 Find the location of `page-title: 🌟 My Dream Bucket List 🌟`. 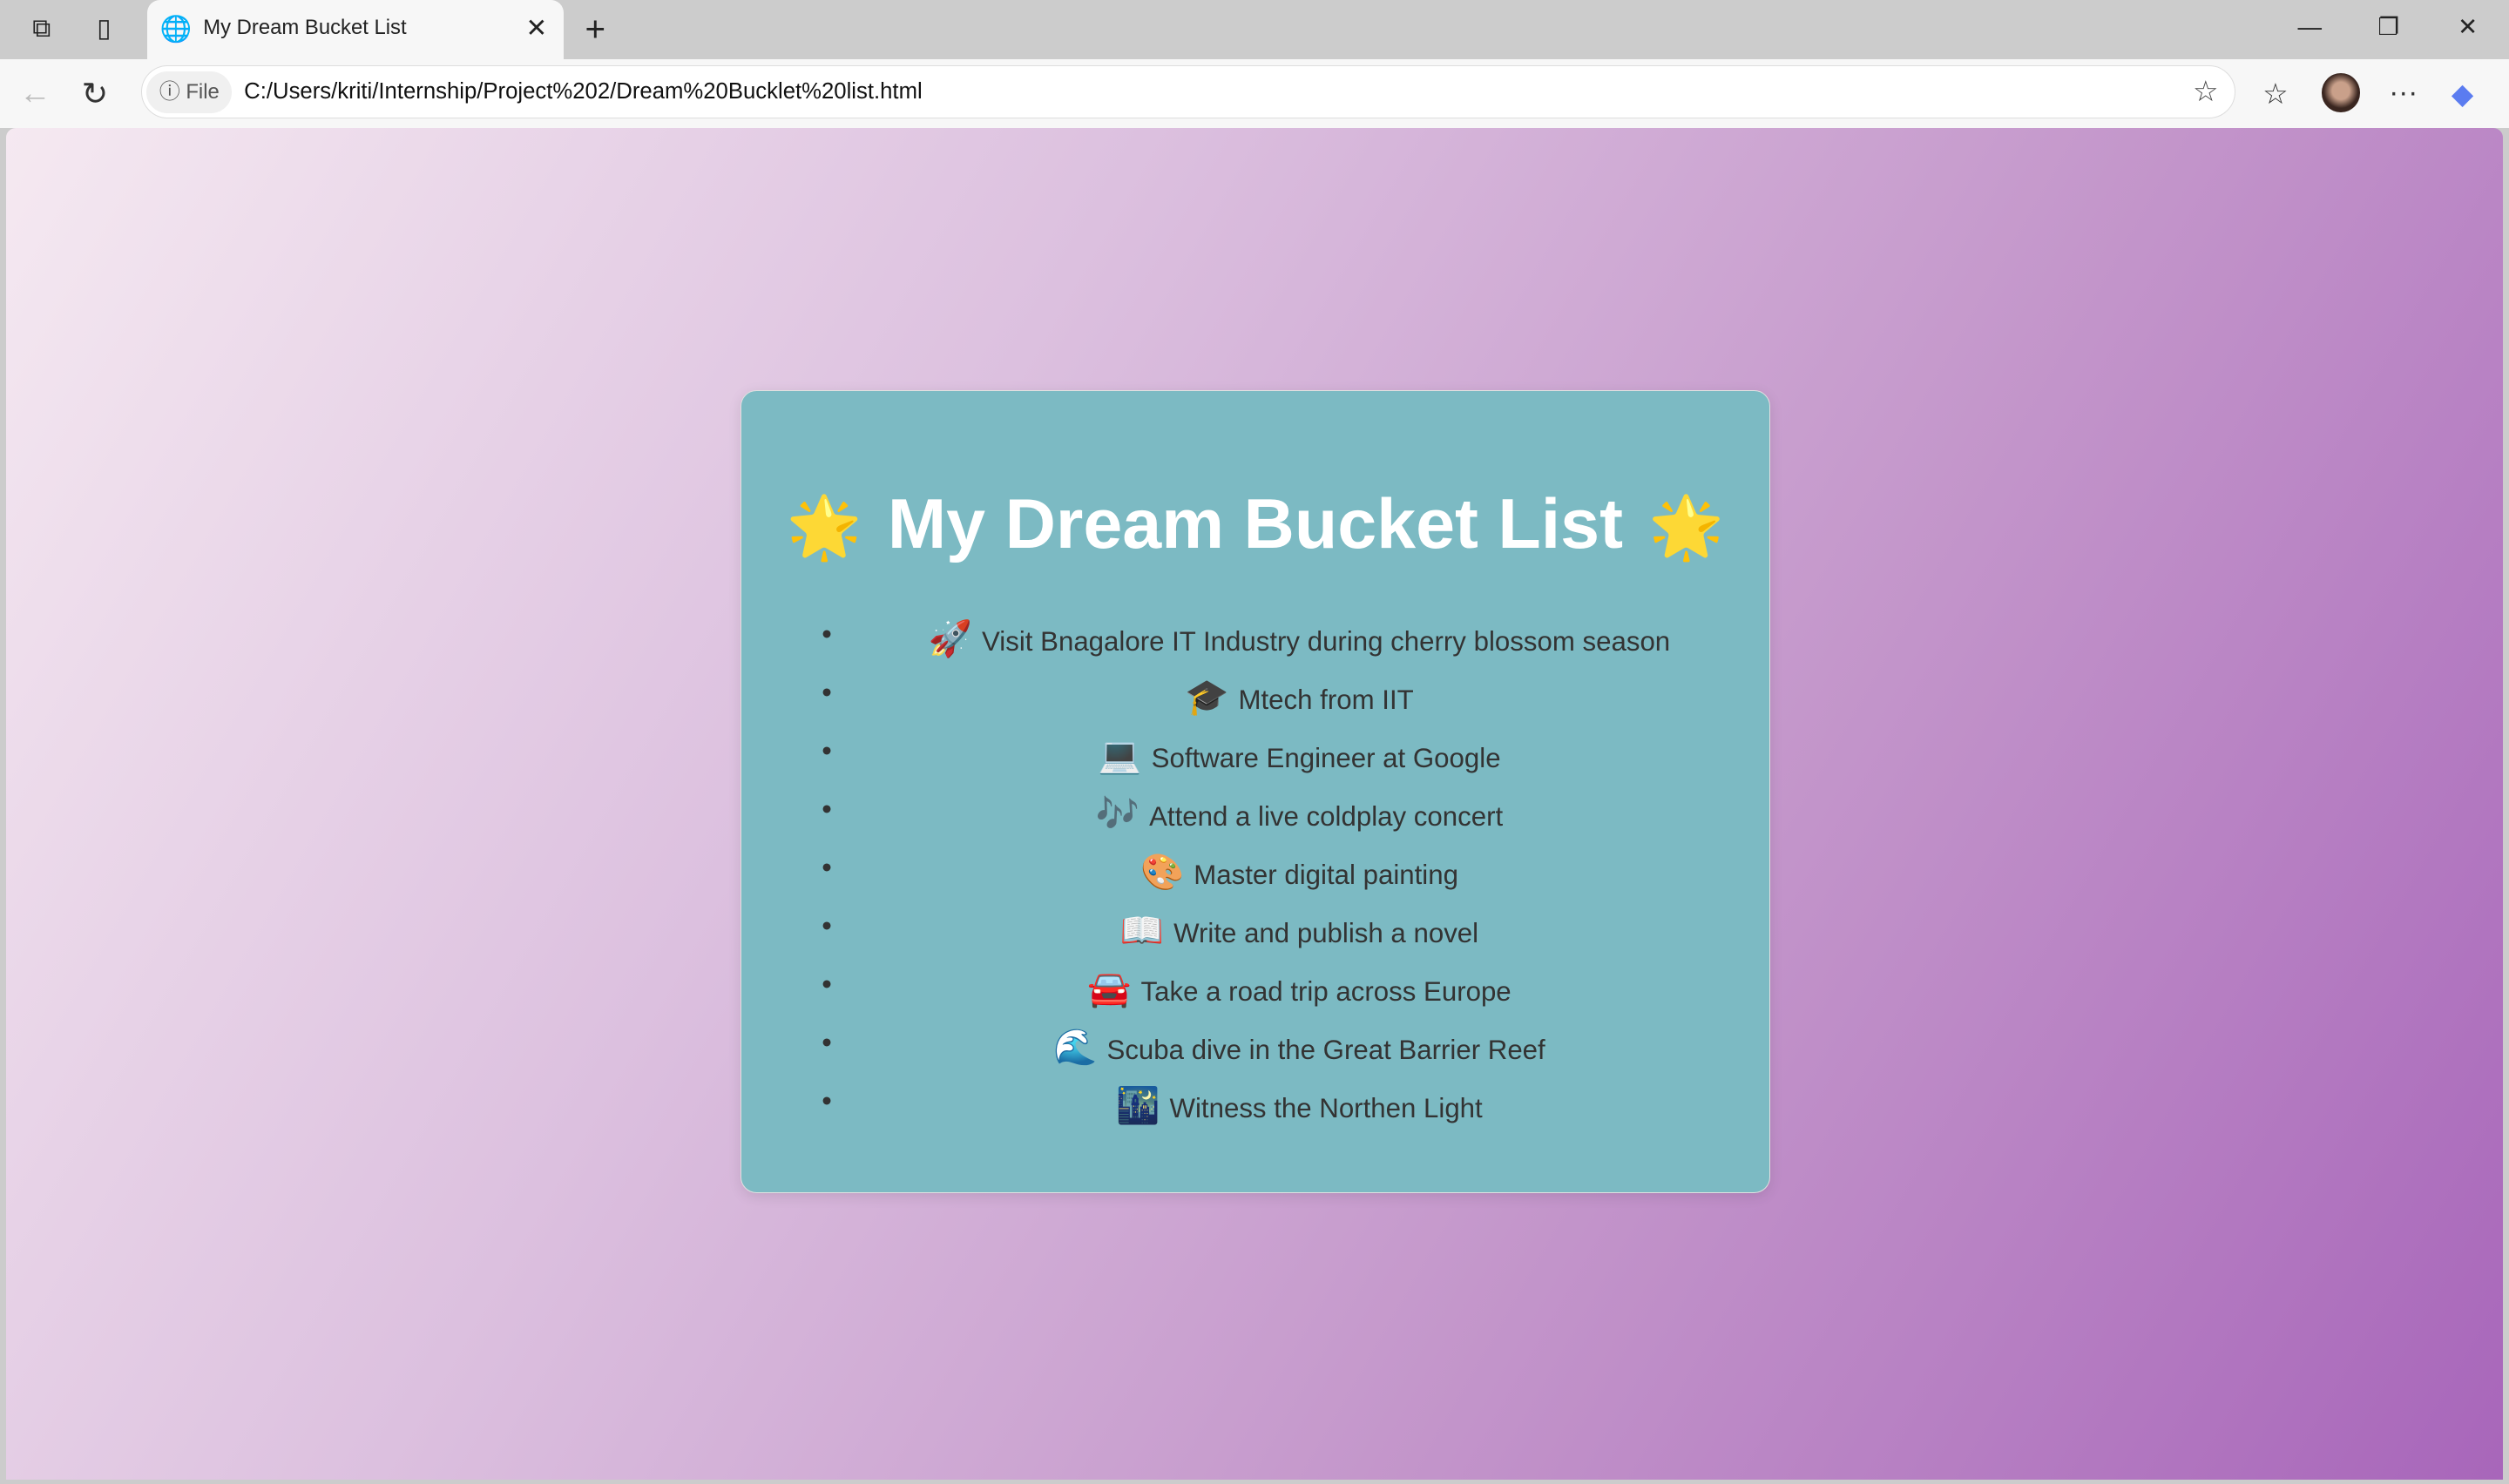

page-title: 🌟 My Dream Bucket List 🌟 is located at coordinates (1254, 524).